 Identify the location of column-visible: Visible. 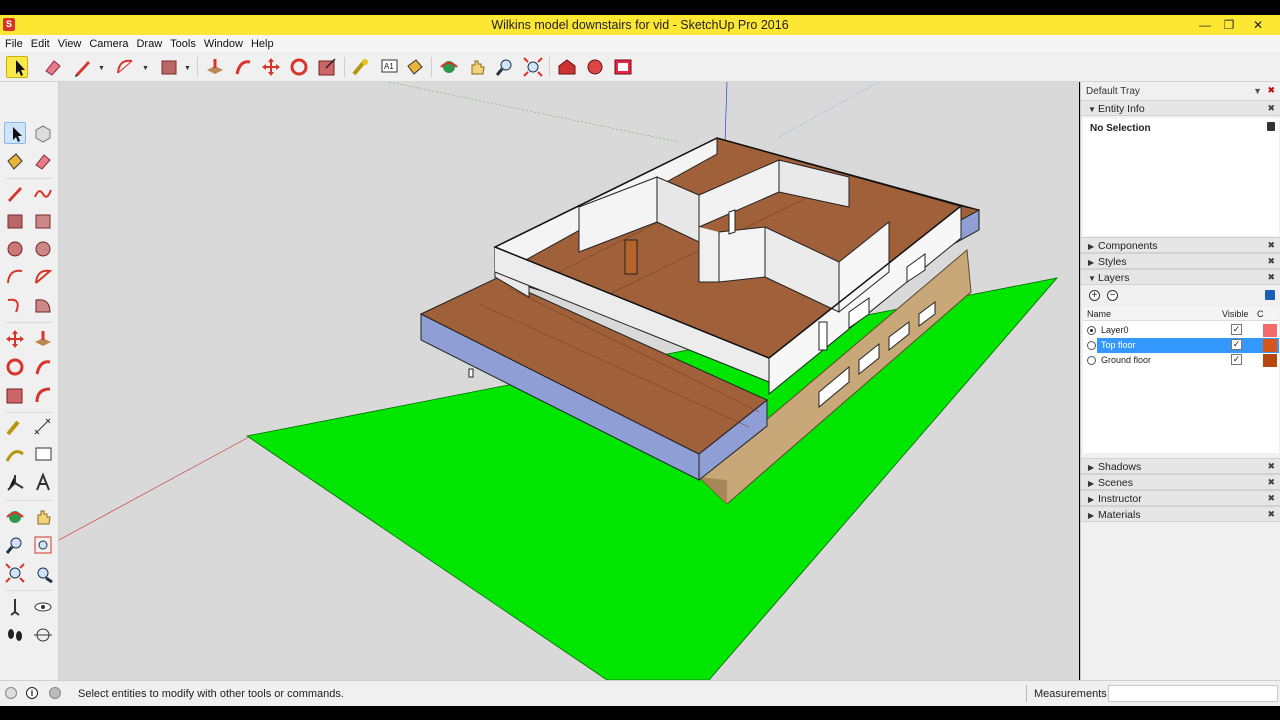
(1235, 314).